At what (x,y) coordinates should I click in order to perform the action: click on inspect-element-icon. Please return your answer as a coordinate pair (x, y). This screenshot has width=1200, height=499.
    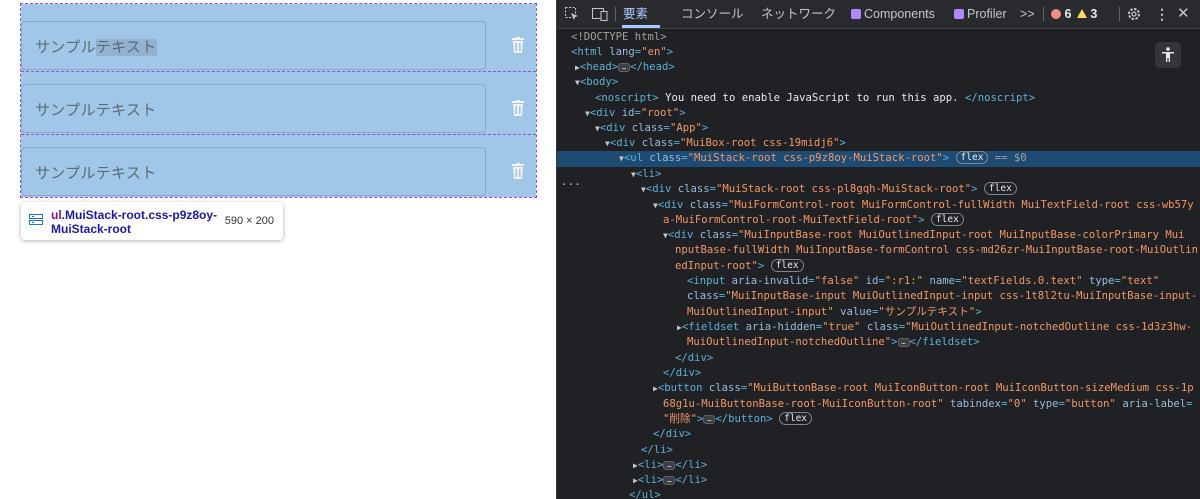
    Looking at the image, I should click on (572, 14).